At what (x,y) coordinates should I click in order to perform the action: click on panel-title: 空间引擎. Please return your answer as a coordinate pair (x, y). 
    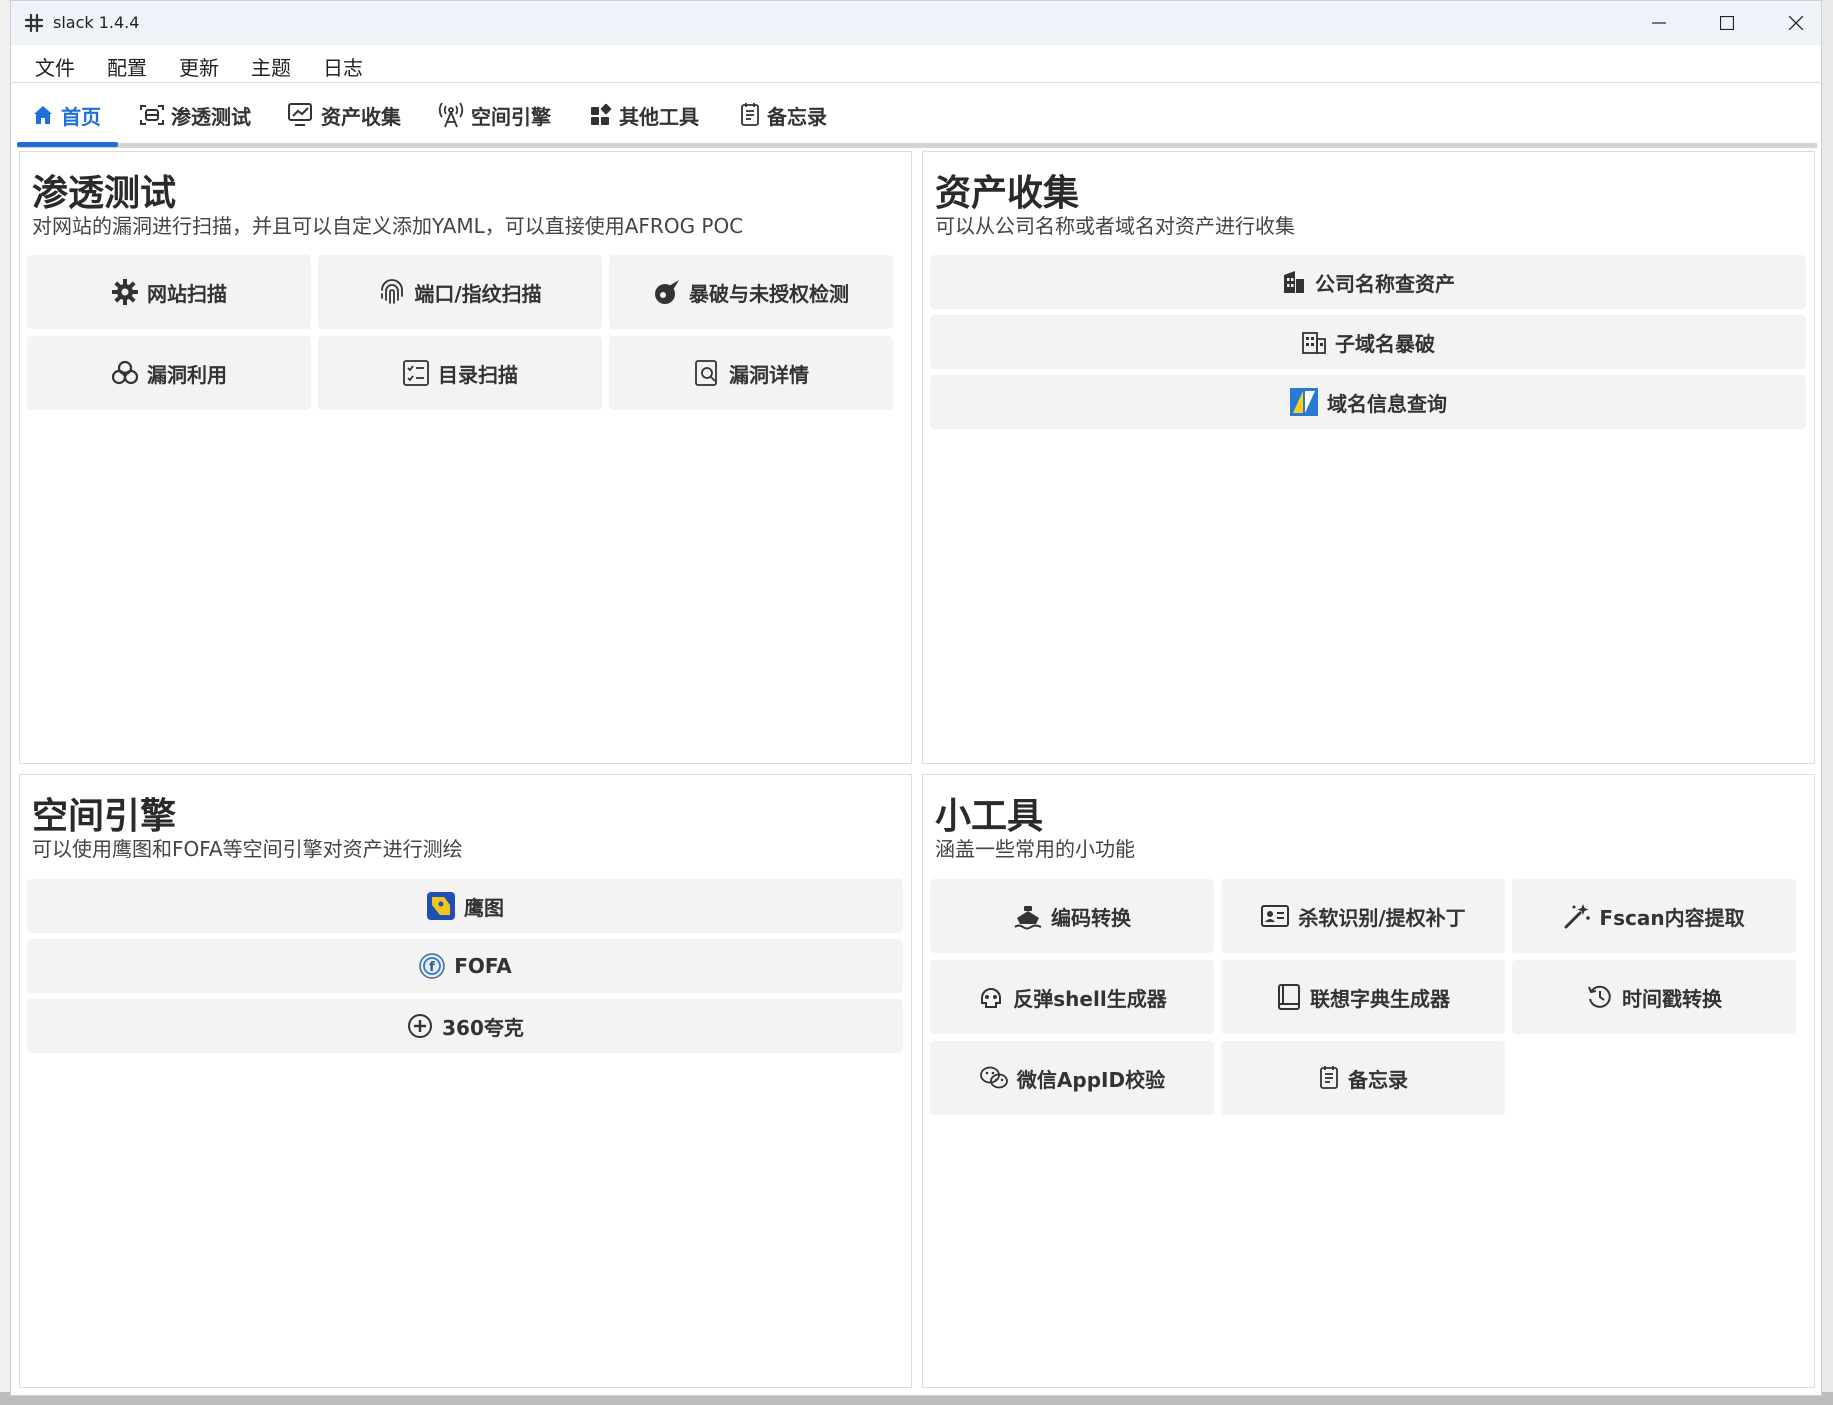
    Looking at the image, I should click on (104, 816).